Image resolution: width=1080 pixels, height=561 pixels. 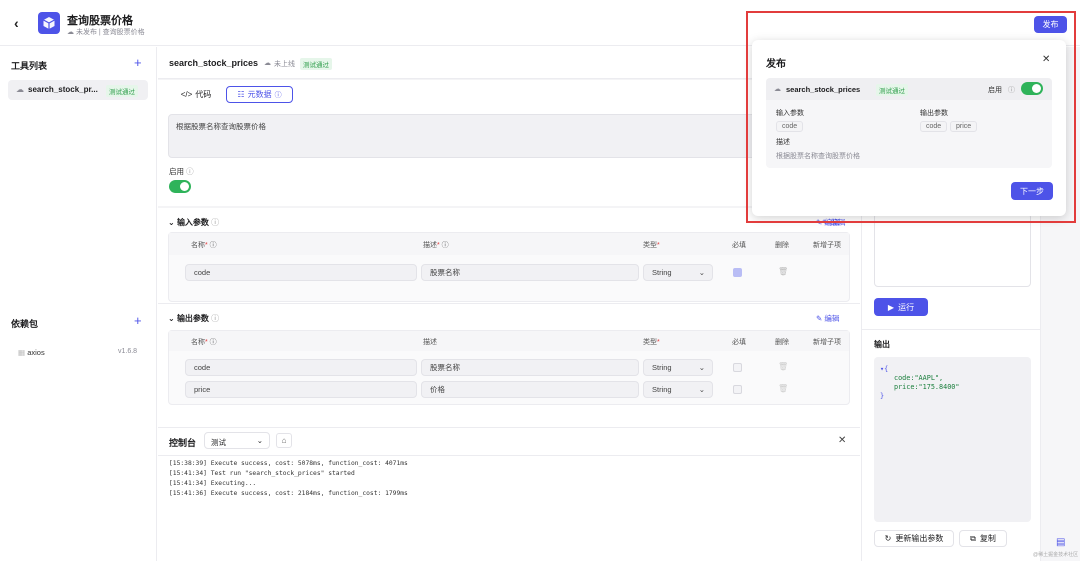 What do you see at coordinates (193, 318) in the screenshot?
I see `output-params-title: ⌄ 输出参数 ⓘ` at bounding box center [193, 318].